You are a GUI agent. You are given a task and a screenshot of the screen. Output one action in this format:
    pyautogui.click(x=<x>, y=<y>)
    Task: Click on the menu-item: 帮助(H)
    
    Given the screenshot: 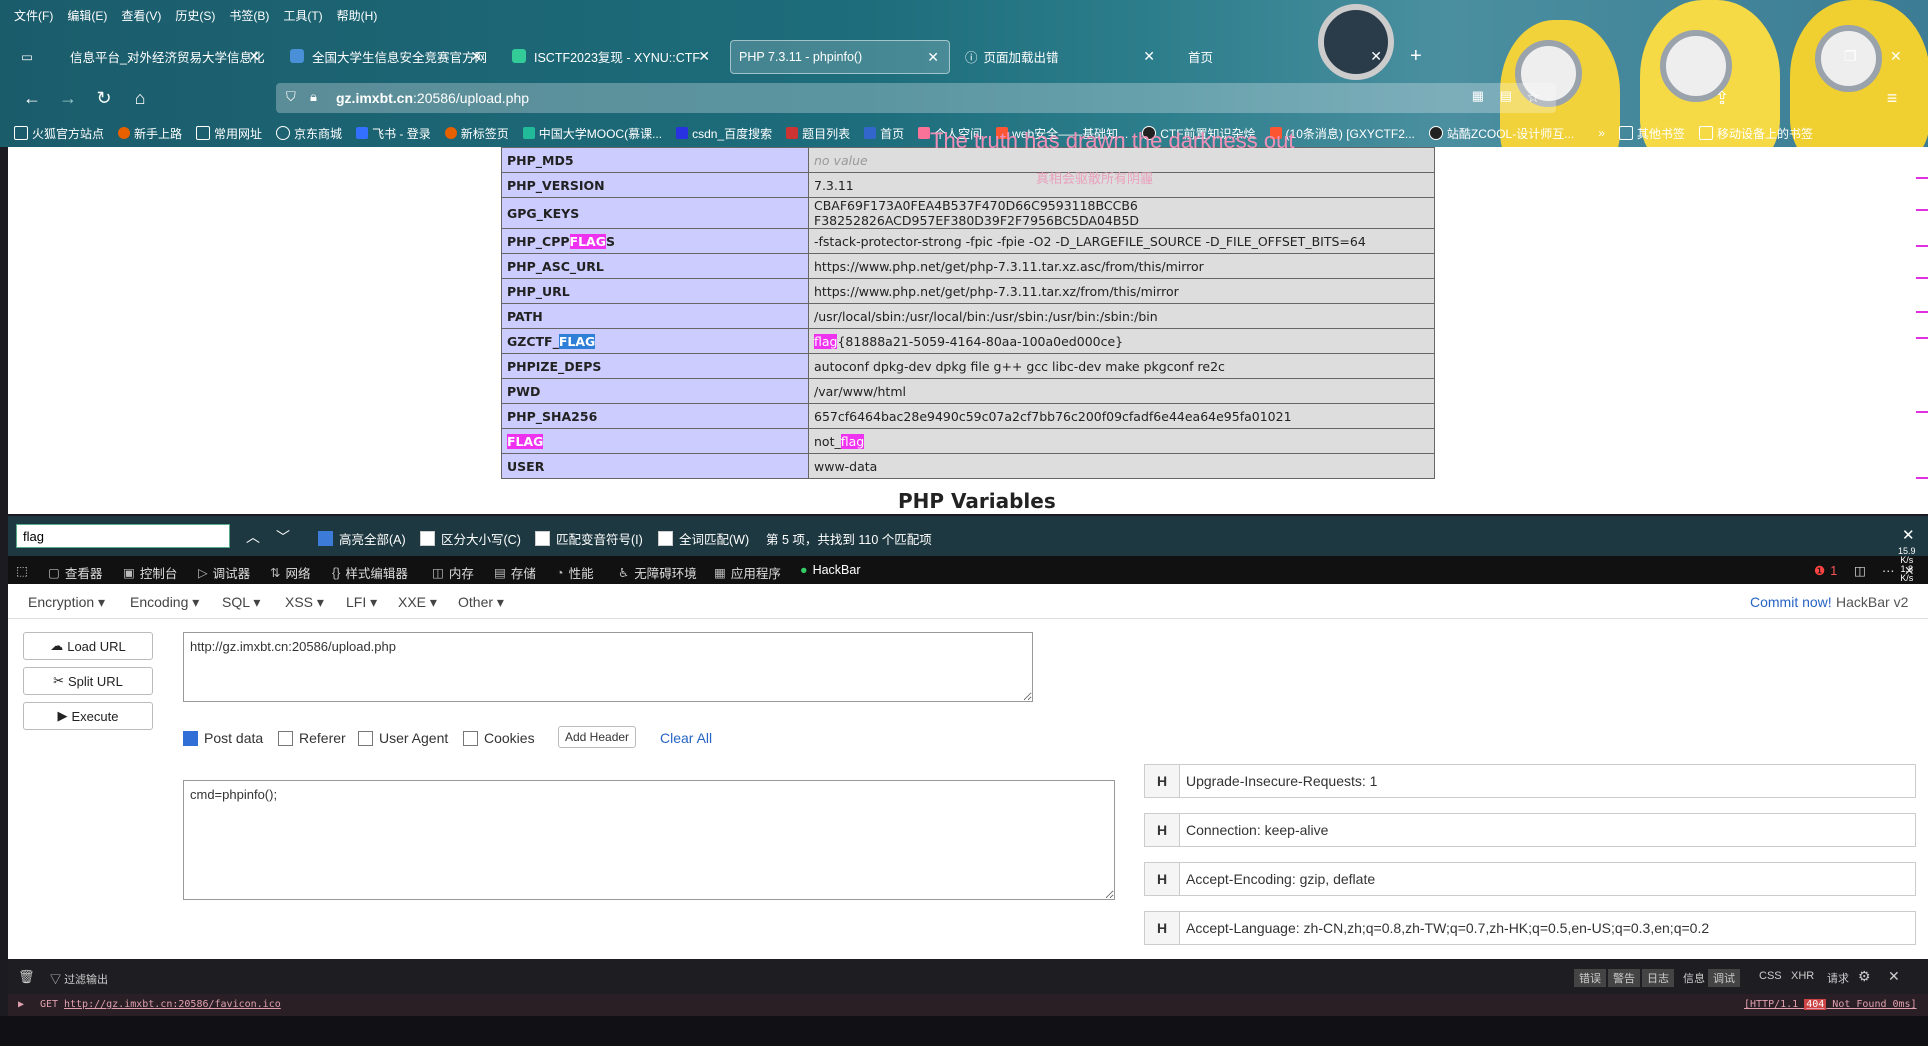 What is the action you would take?
    pyautogui.click(x=357, y=15)
    